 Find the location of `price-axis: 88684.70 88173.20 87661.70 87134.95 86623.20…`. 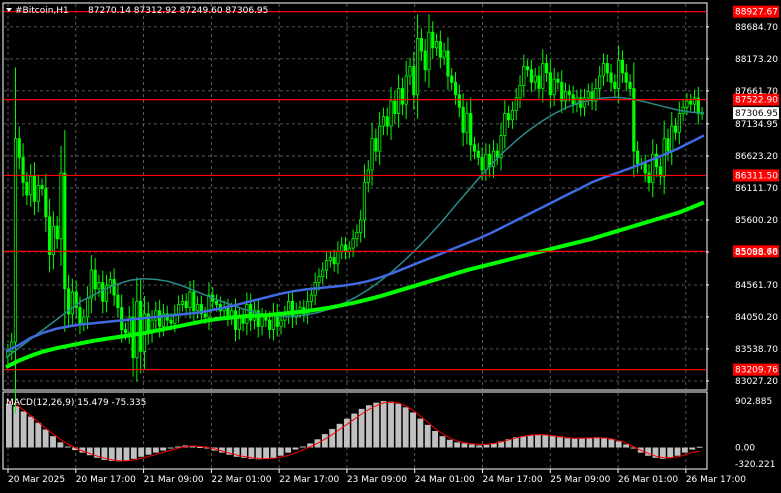

price-axis: 88684.70 88173.20 87661.70 87134.95 86623.20… is located at coordinates (742, 205).